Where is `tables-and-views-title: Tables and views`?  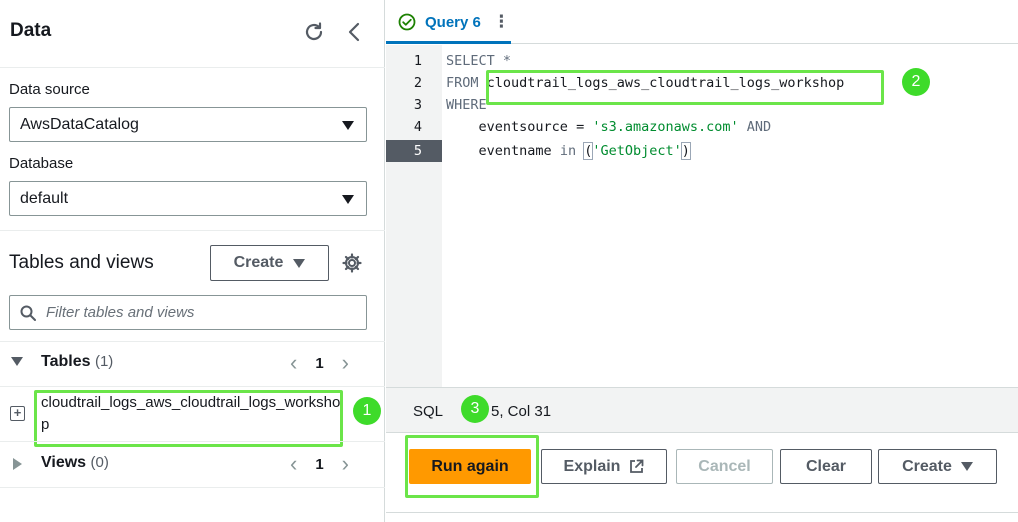 tables-and-views-title: Tables and views is located at coordinates (81, 262).